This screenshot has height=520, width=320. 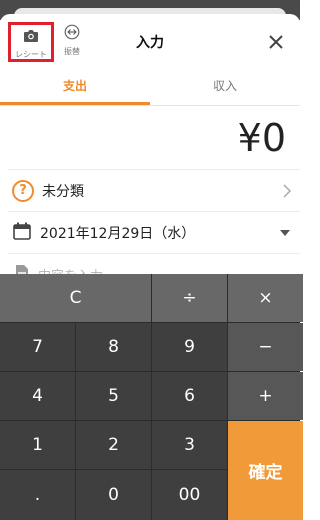 I want to click on chevron-right-icon, so click(x=287, y=192).